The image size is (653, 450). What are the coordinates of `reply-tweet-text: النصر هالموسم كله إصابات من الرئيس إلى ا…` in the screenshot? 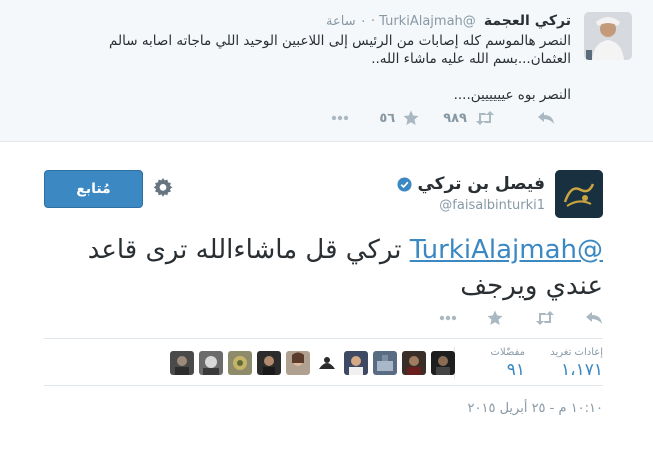 It's located at (311, 68).